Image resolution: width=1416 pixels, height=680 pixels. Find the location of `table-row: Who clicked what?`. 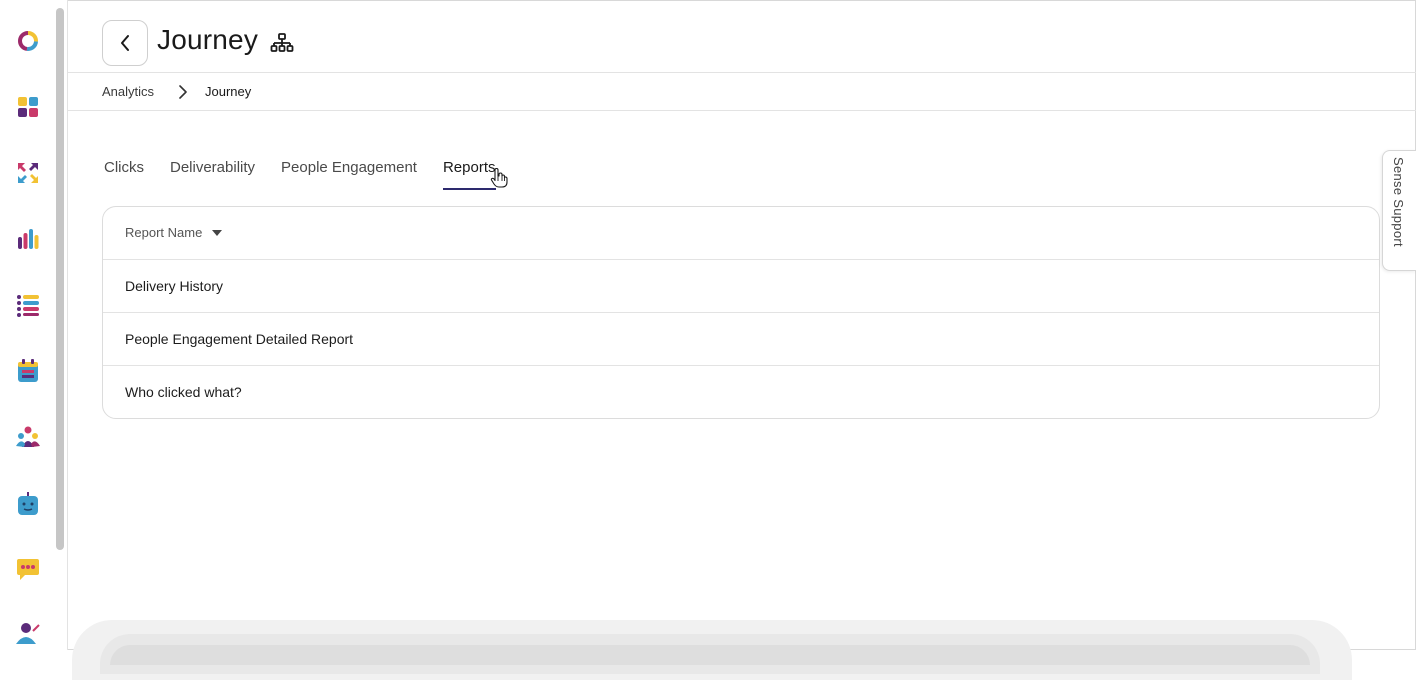

table-row: Who clicked what? is located at coordinates (741, 392).